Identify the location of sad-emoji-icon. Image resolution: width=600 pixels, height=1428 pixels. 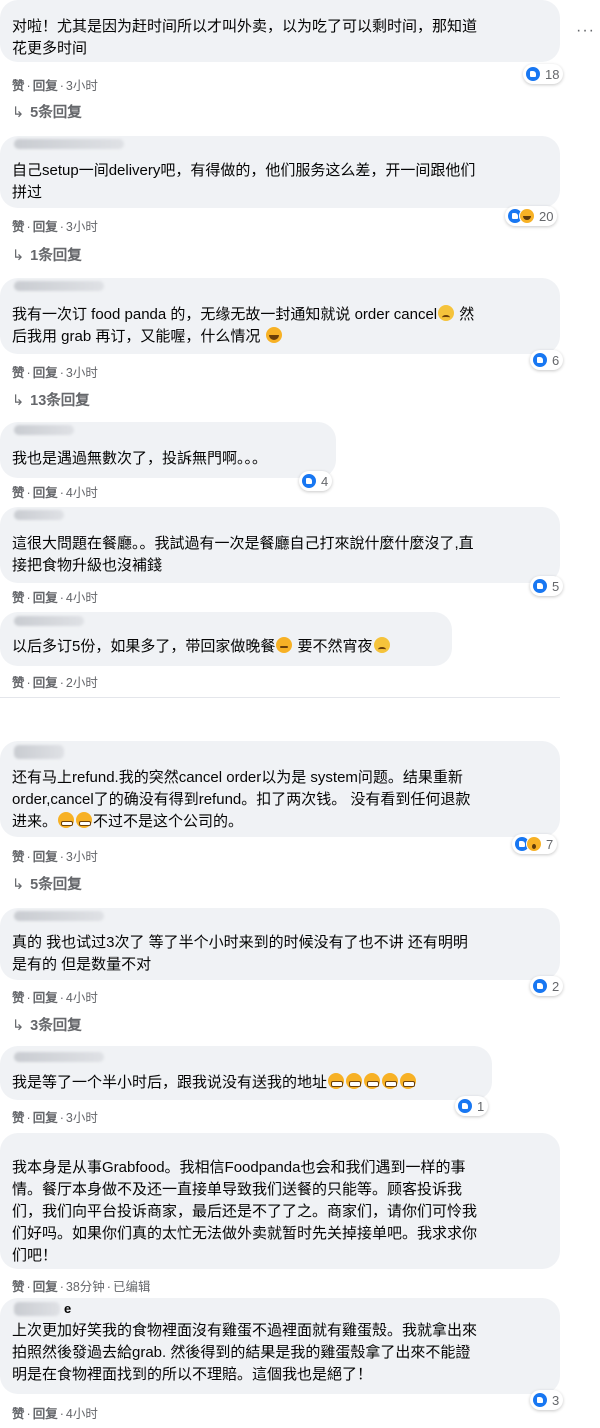
(446, 313).